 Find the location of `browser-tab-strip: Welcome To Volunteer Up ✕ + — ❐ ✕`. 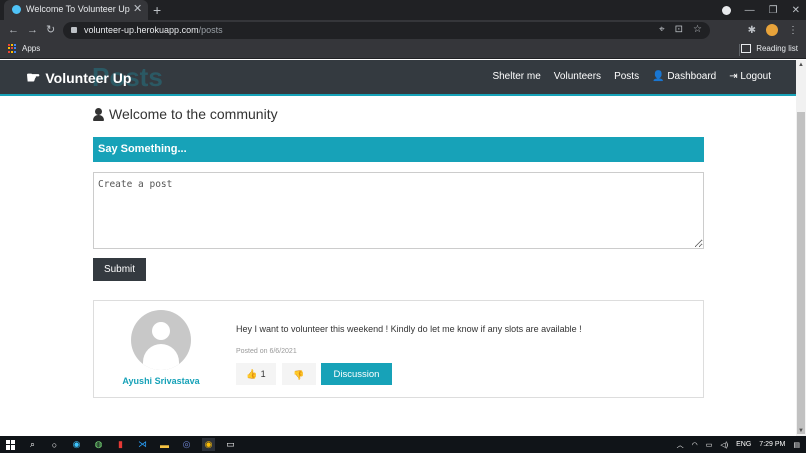

browser-tab-strip: Welcome To Volunteer Up ✕ + — ❐ ✕ is located at coordinates (403, 10).